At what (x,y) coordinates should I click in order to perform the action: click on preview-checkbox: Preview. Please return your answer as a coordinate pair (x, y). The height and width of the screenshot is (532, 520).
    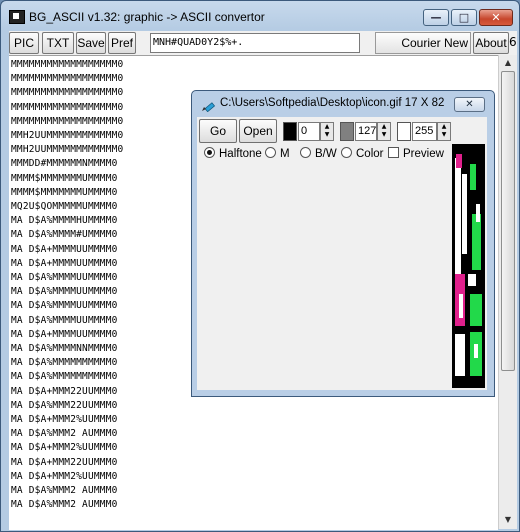
    Looking at the image, I should click on (416, 154).